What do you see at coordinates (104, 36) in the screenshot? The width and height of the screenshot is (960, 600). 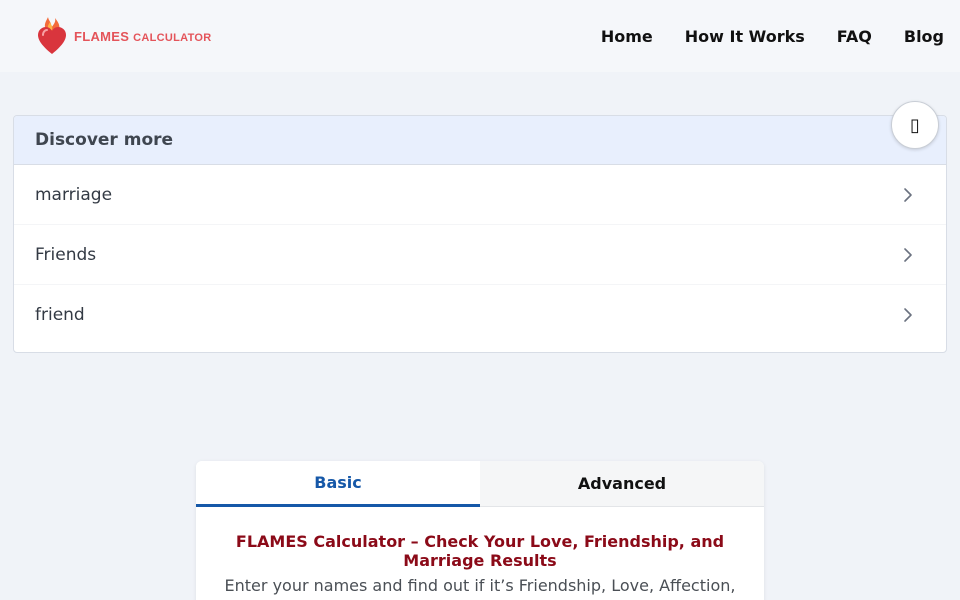 I see `logo-text-flames: FLAMES` at bounding box center [104, 36].